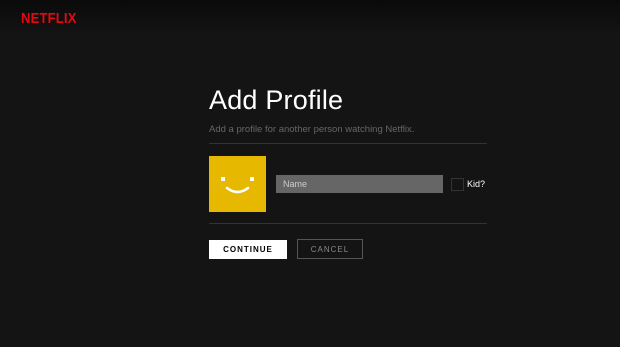  Describe the element at coordinates (348, 223) in the screenshot. I see `bottom-divider` at that location.